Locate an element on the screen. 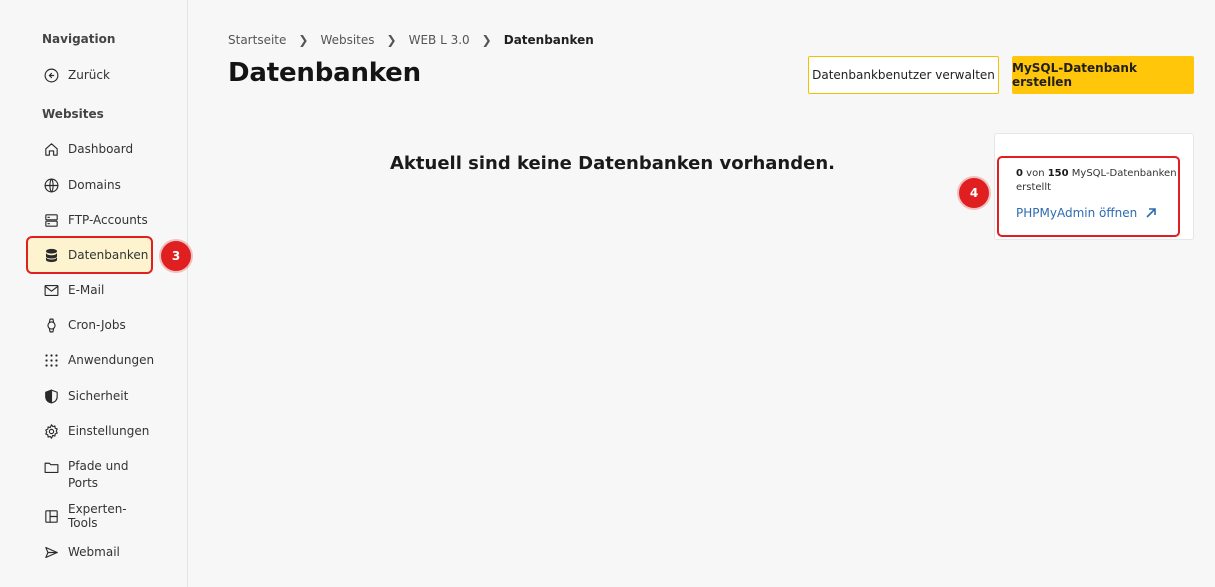  sidebar-item-sicherheit: Sicherheit is located at coordinates (89, 396).